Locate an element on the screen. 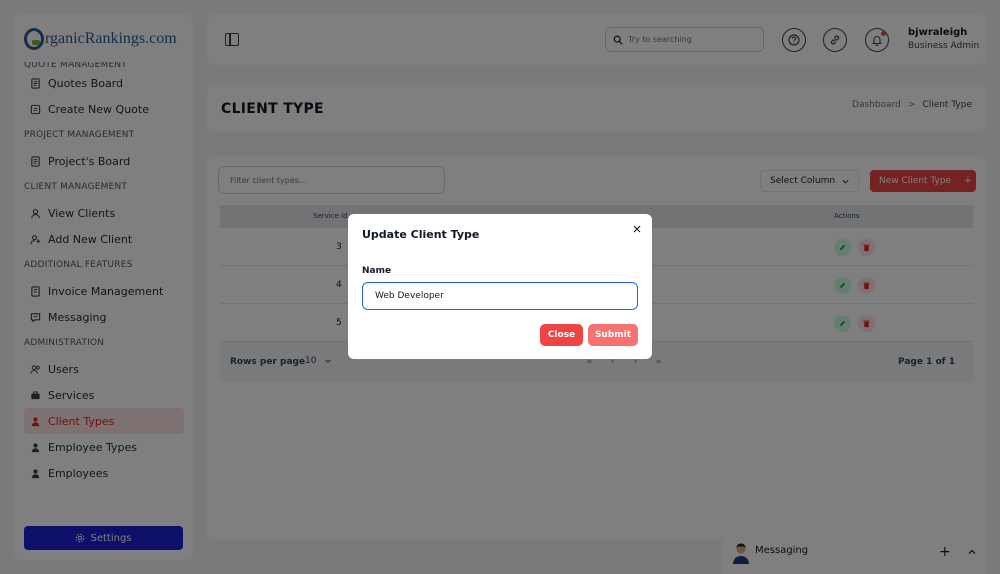 The width and height of the screenshot is (1000, 574). name-label: Name is located at coordinates (377, 271).